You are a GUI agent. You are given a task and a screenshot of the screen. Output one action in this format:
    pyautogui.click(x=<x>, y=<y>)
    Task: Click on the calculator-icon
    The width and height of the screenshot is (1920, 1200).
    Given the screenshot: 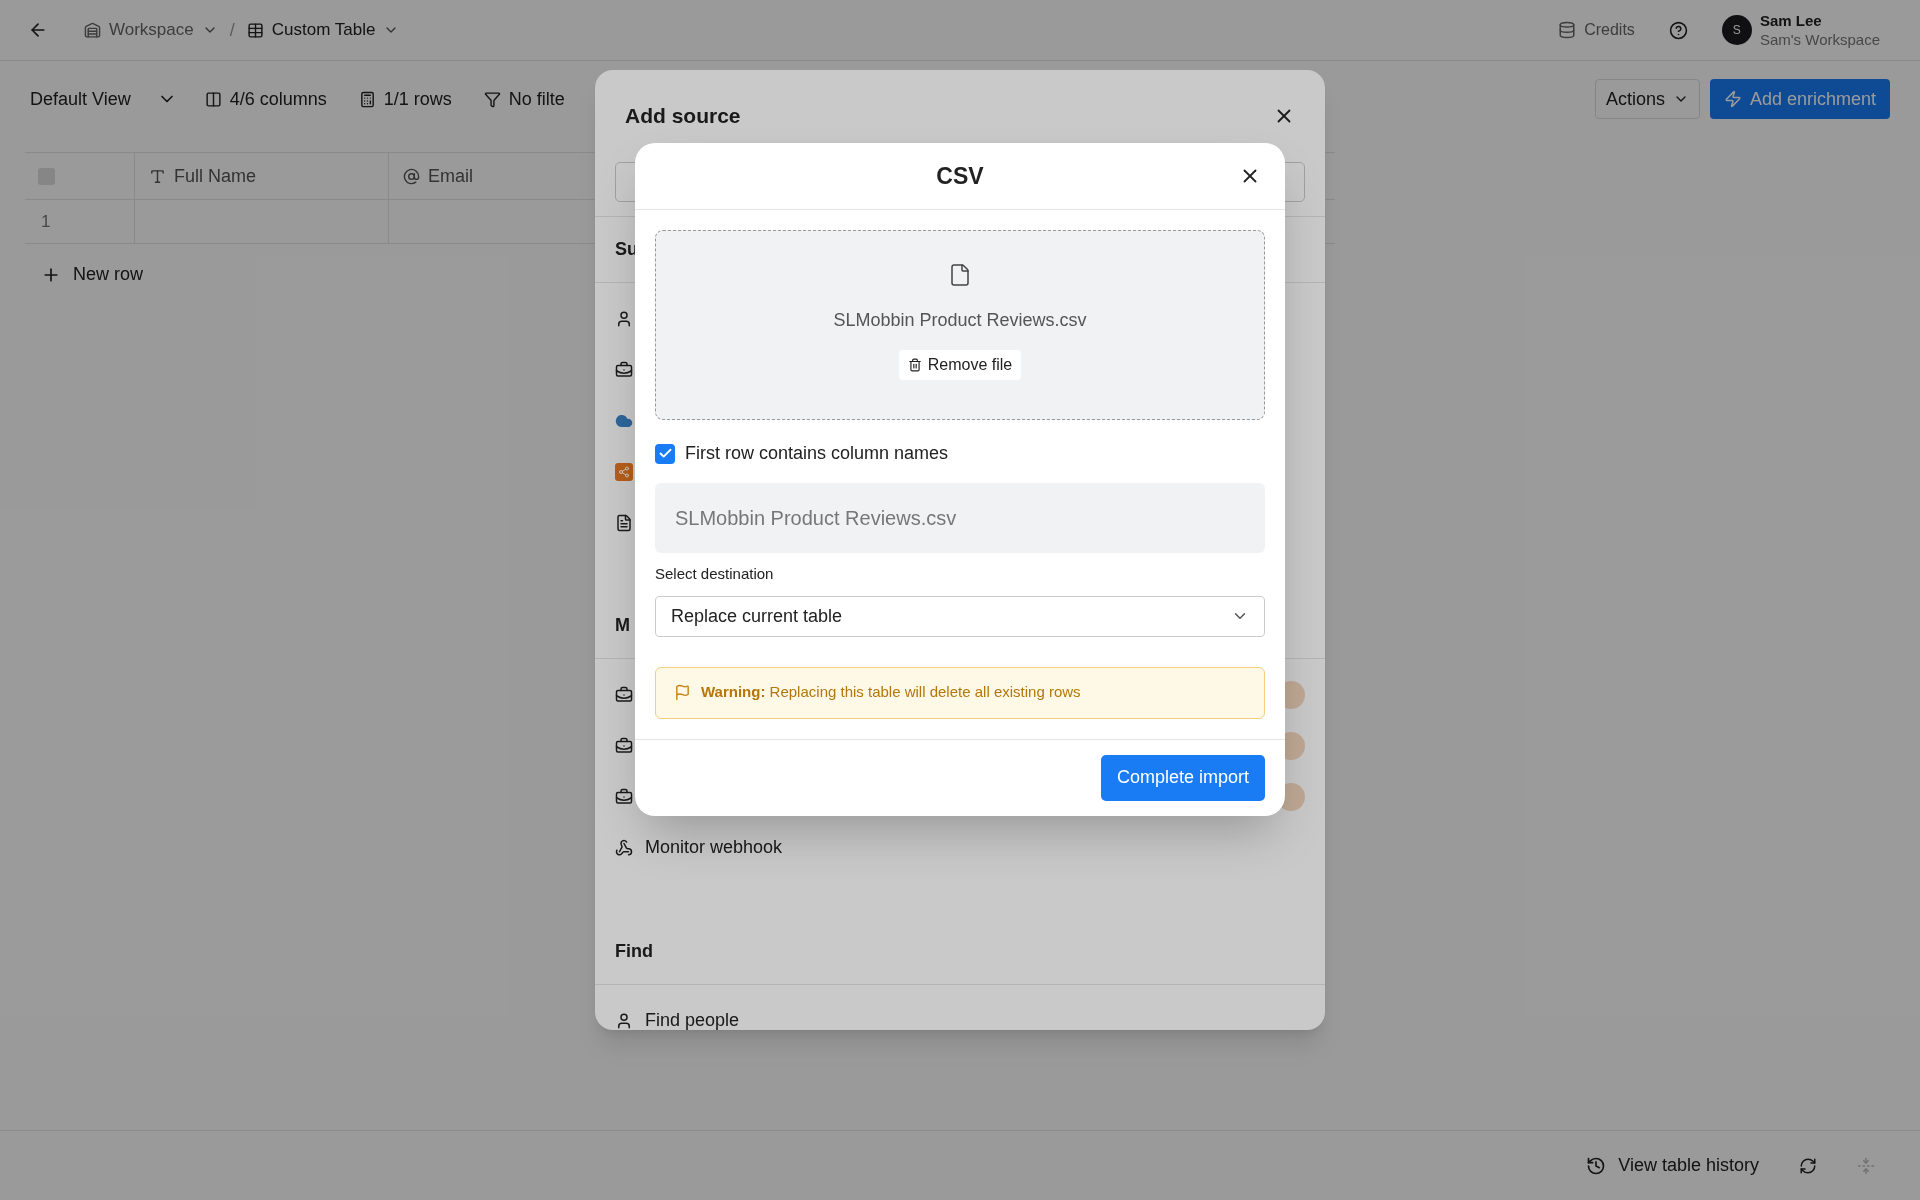 What is the action you would take?
    pyautogui.click(x=367, y=99)
    